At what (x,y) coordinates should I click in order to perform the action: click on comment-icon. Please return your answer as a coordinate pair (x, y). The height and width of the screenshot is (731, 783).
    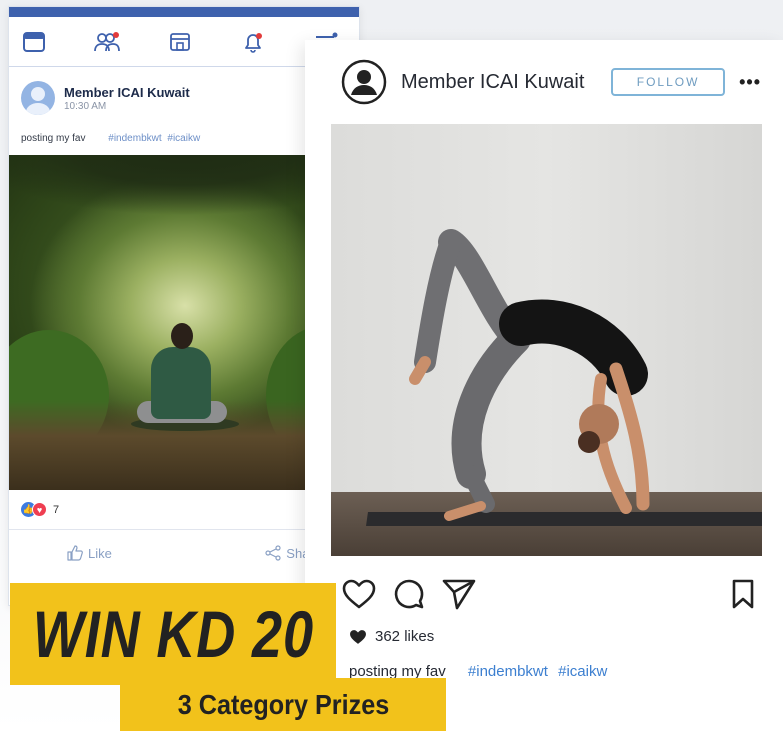
    Looking at the image, I should click on (409, 594).